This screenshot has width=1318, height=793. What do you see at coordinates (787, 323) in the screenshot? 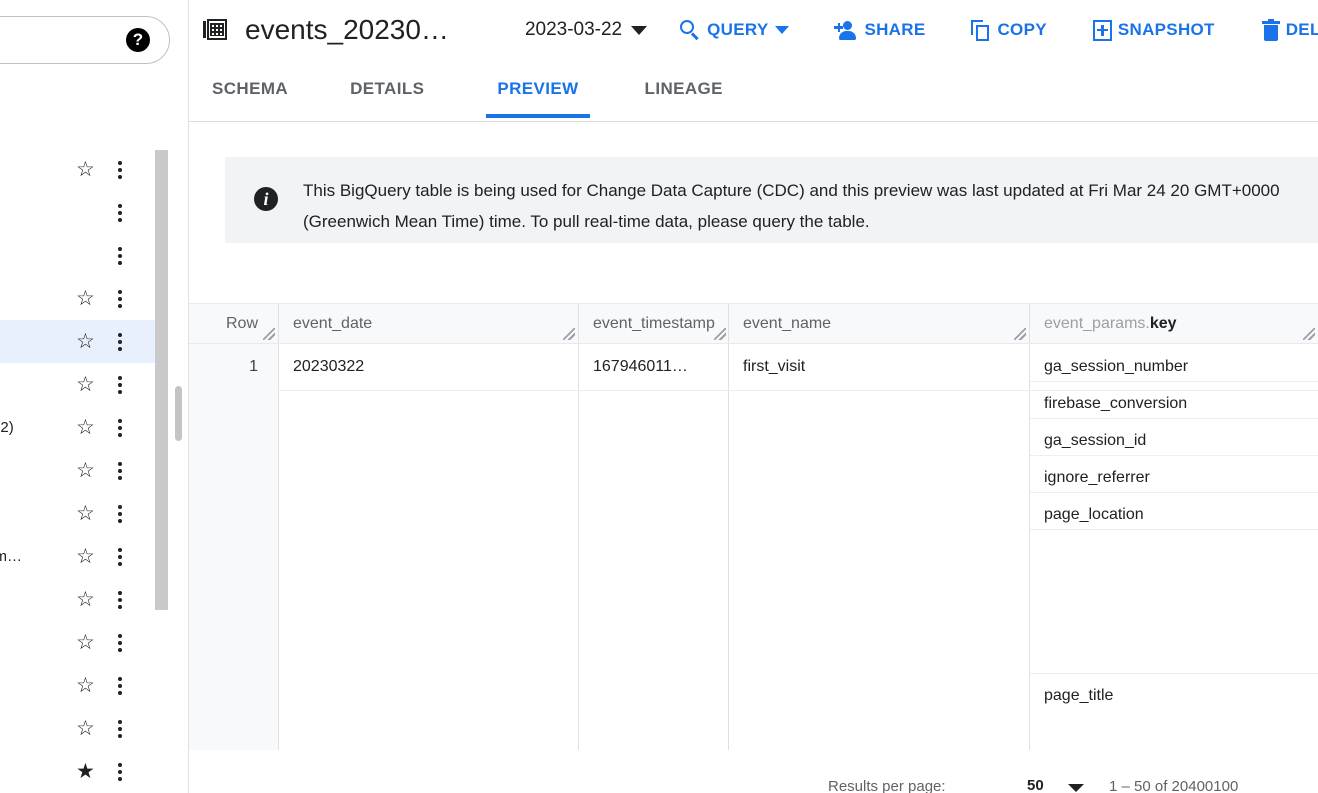
I see `column-header-event-name-label: event_name` at bounding box center [787, 323].